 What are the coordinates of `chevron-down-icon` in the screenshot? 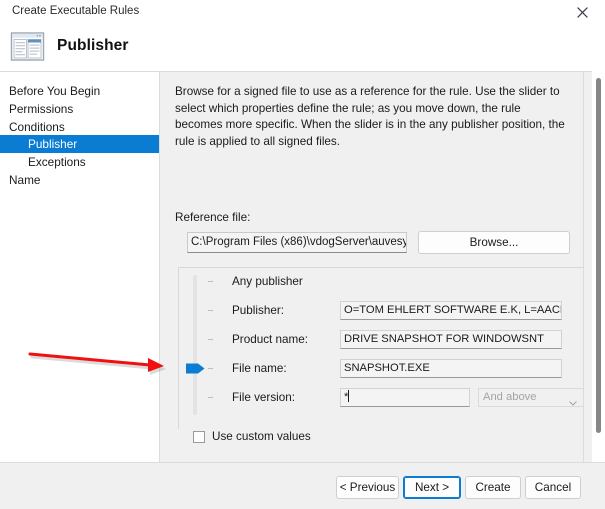 It's located at (573, 403).